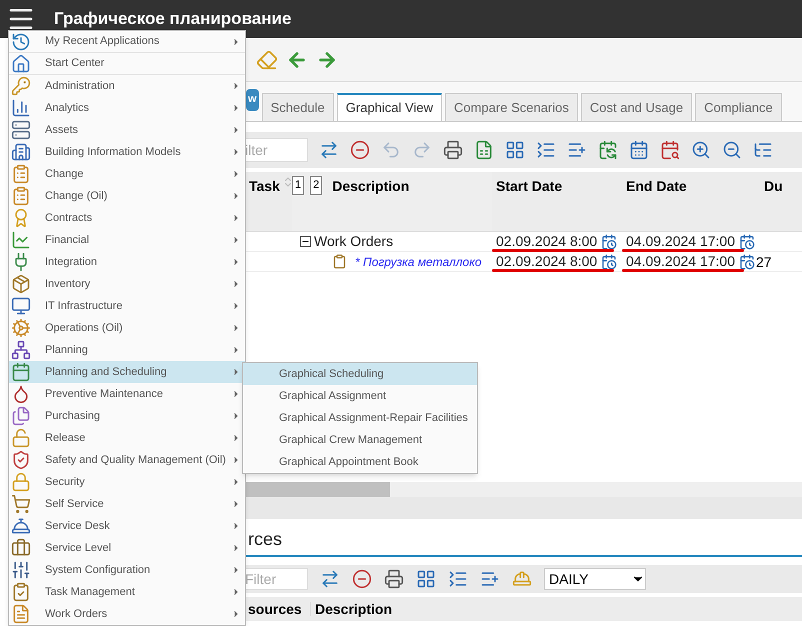  What do you see at coordinates (127, 108) in the screenshot?
I see `menu-item: Analytics` at bounding box center [127, 108].